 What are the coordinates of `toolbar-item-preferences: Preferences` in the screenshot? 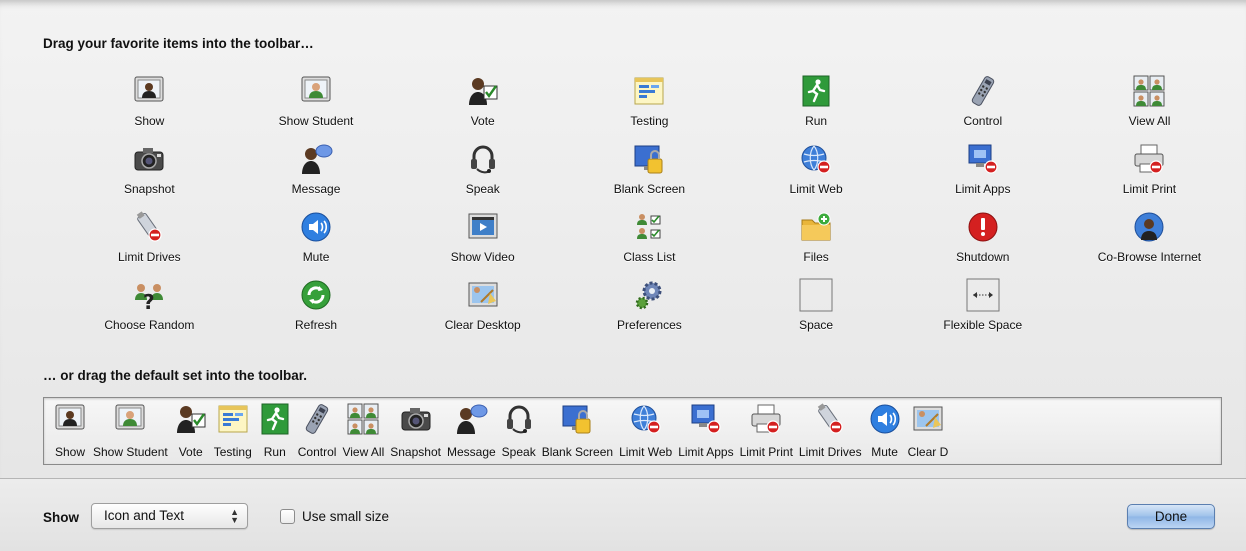 It's located at (649, 310).